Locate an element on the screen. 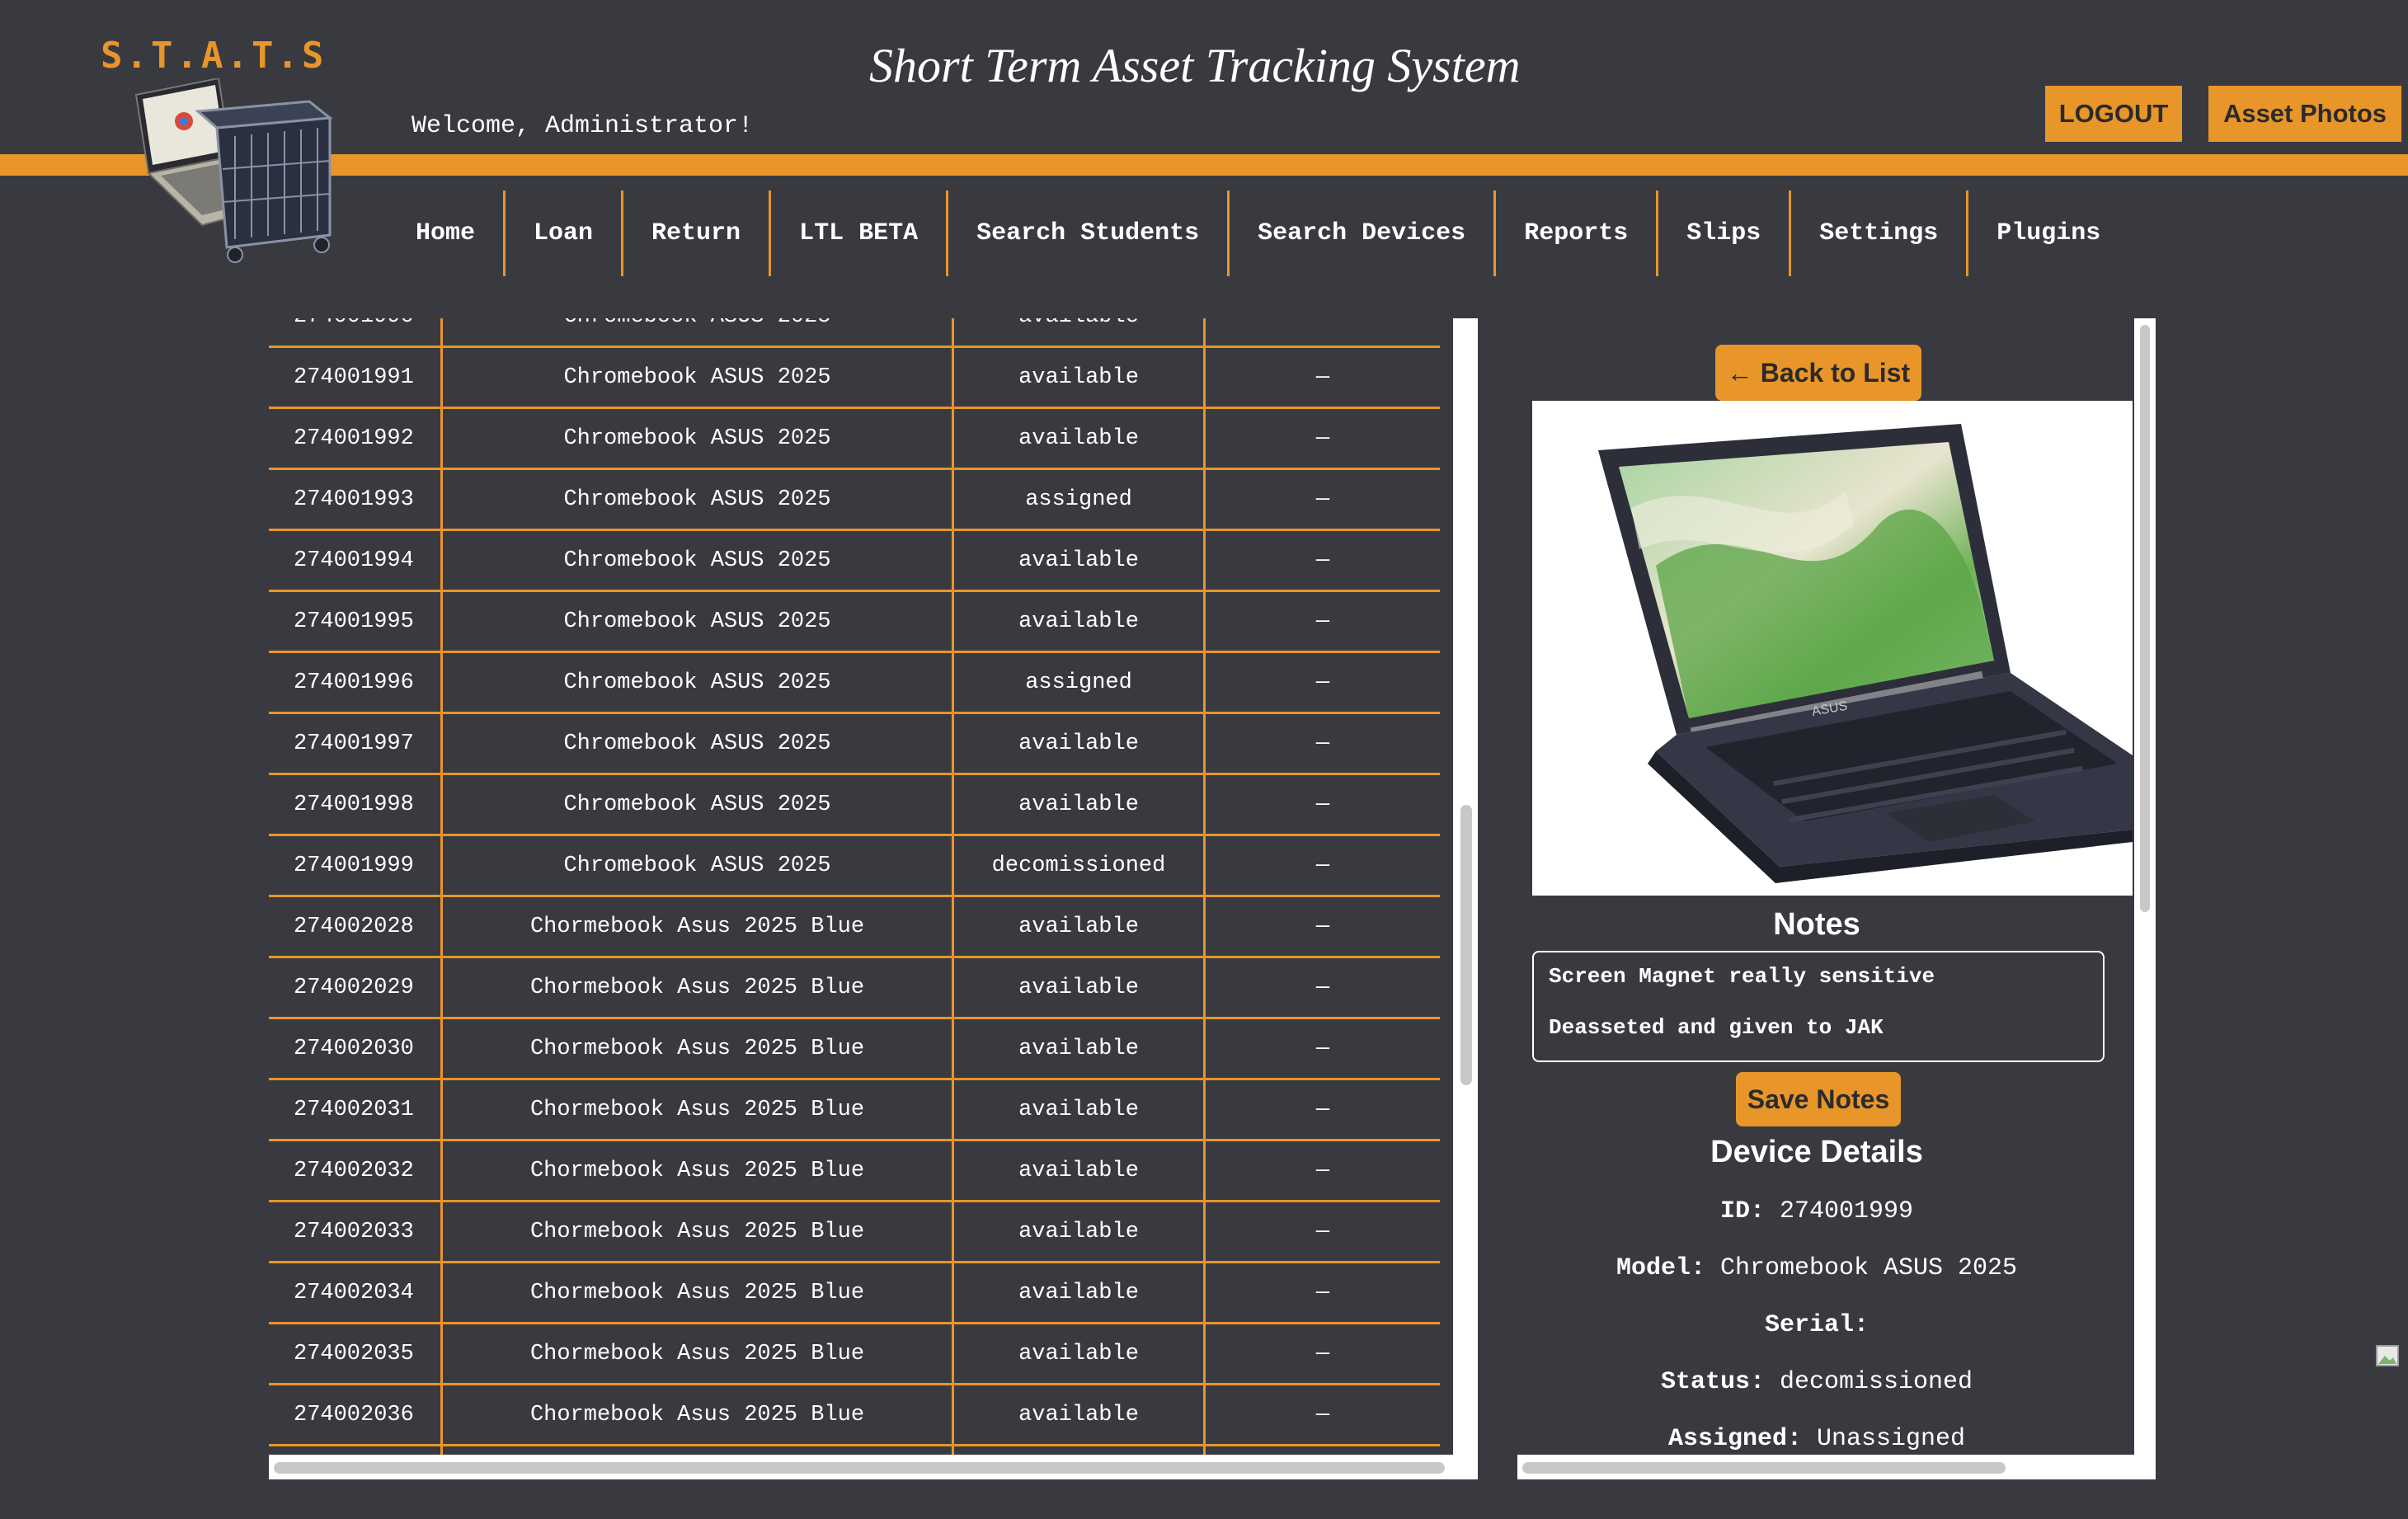  nav-reports: Reports is located at coordinates (1578, 233).